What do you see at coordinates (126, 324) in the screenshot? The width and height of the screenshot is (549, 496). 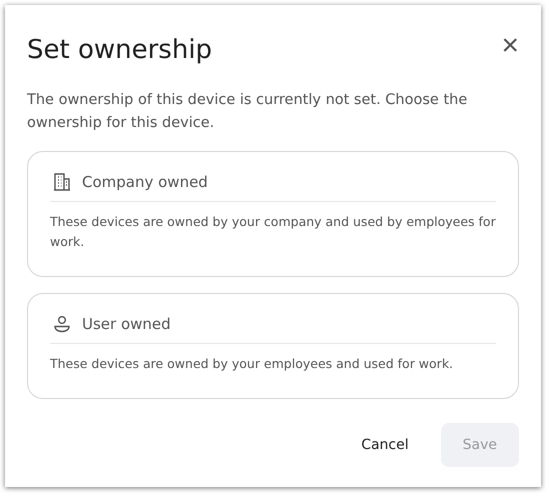 I see `option-title: User owned` at bounding box center [126, 324].